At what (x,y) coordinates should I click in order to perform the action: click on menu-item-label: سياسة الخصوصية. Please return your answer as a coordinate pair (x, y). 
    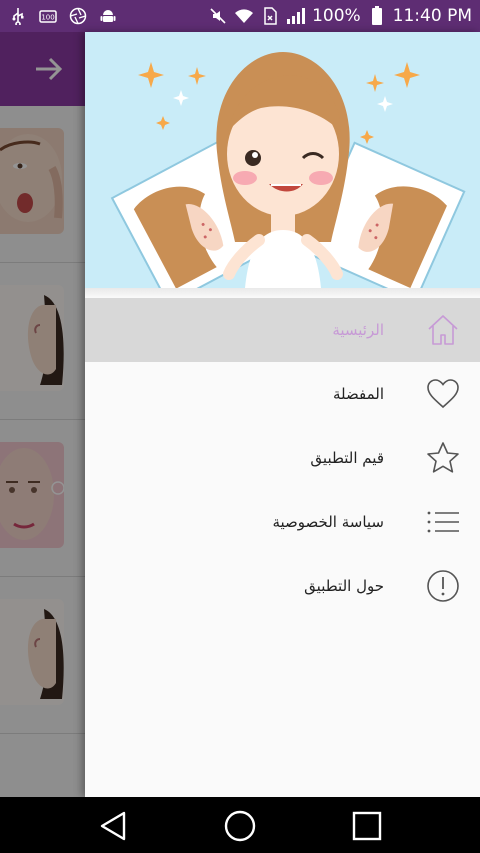
    Looking at the image, I should click on (328, 522).